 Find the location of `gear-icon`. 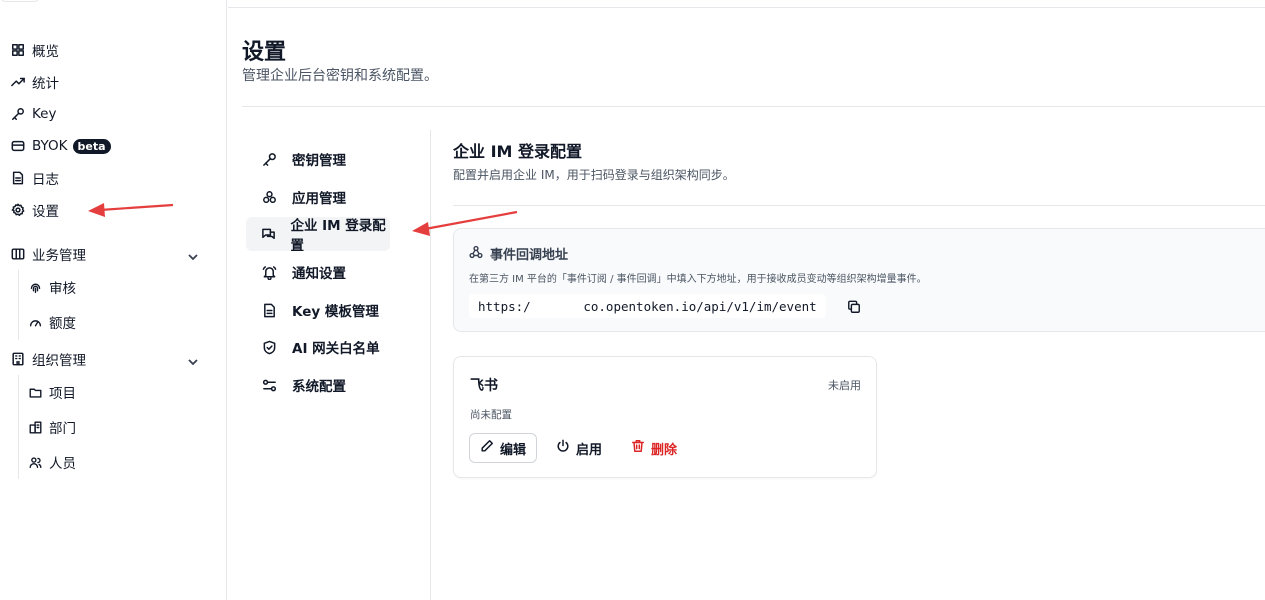

gear-icon is located at coordinates (18, 210).